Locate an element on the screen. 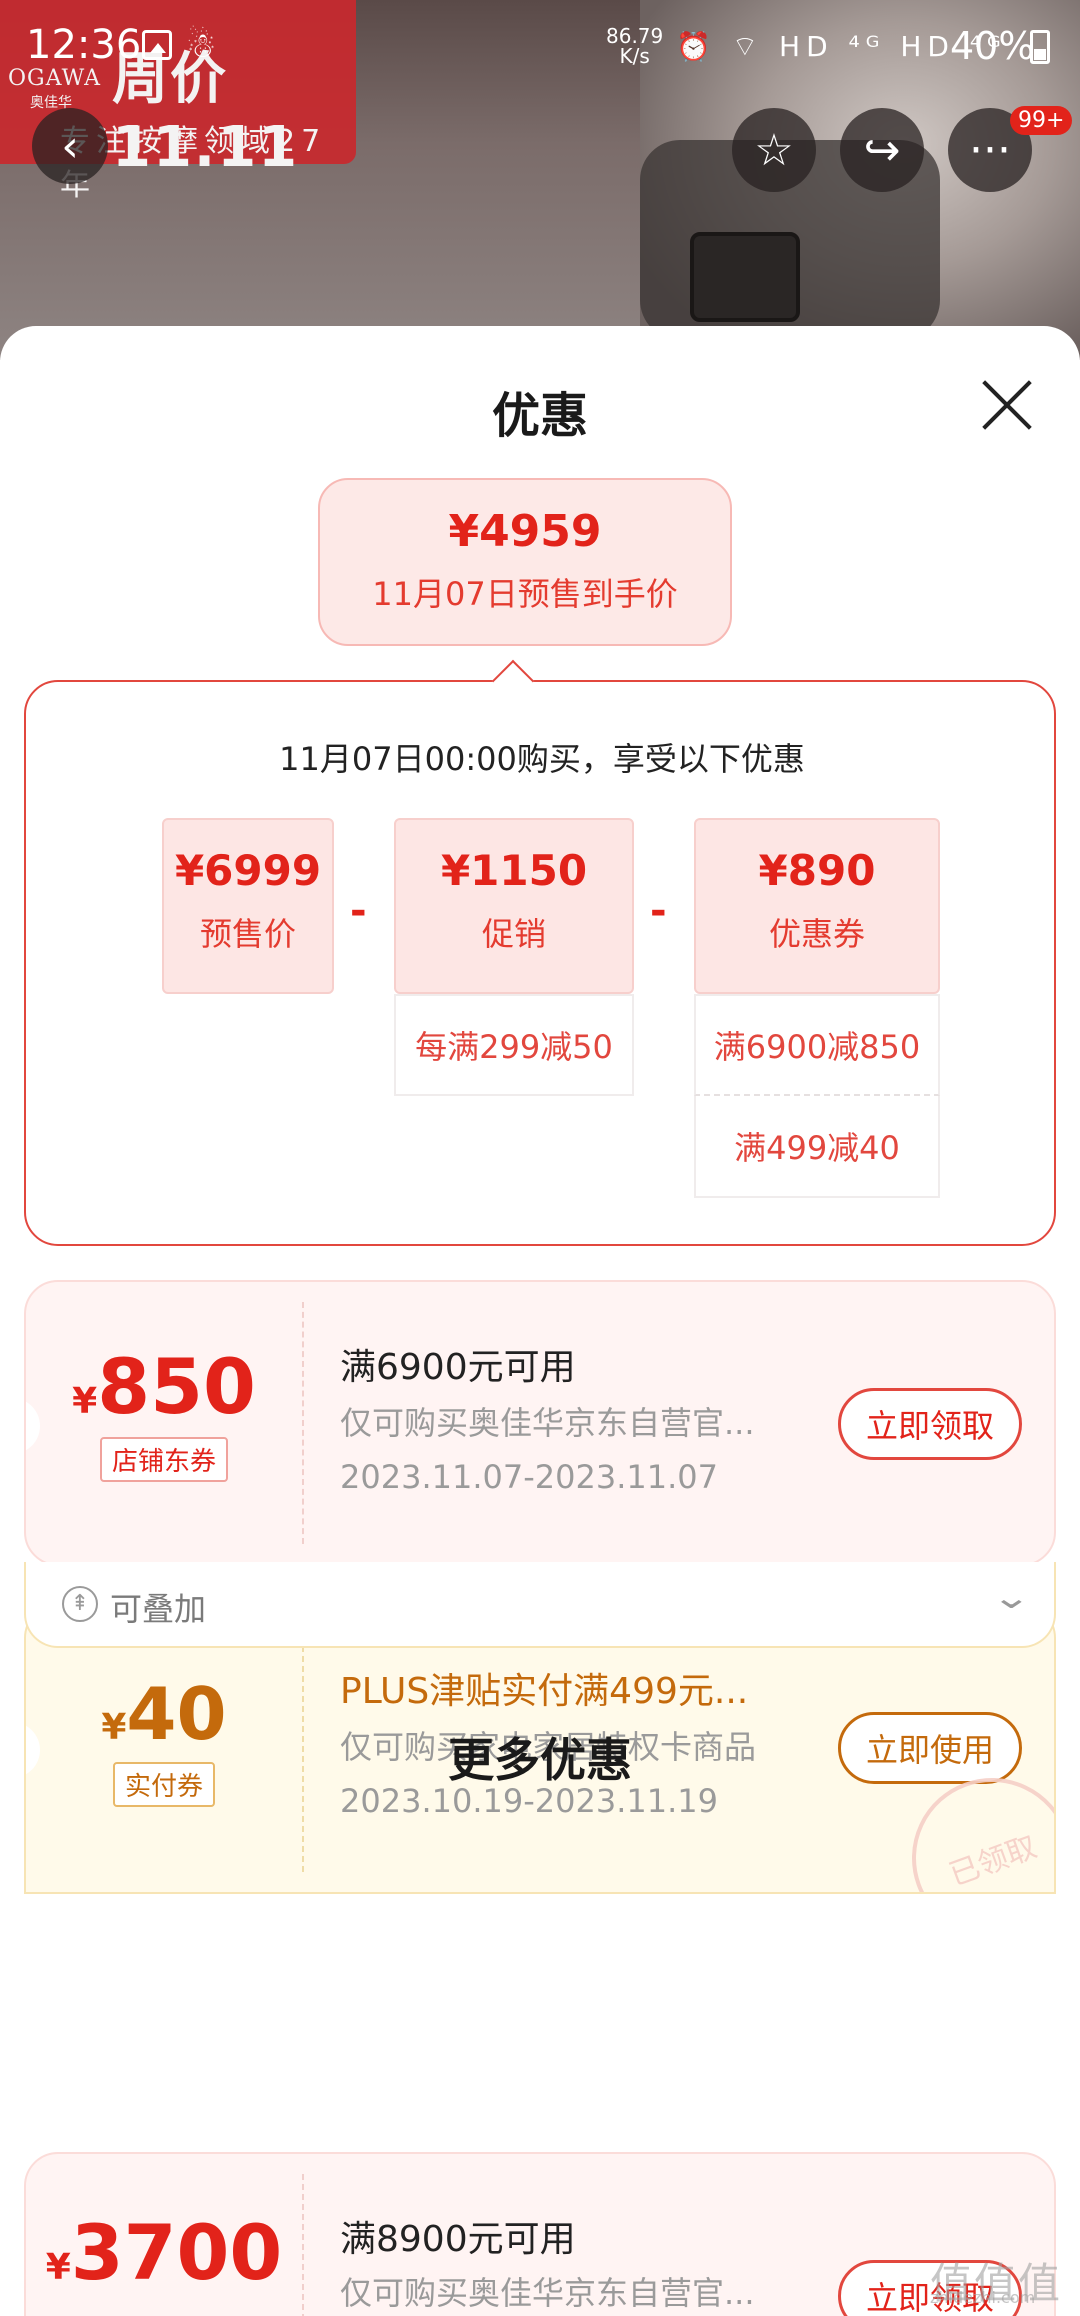 The image size is (1080, 2316). network-speed: 86.79 K/s is located at coordinates (634, 46).